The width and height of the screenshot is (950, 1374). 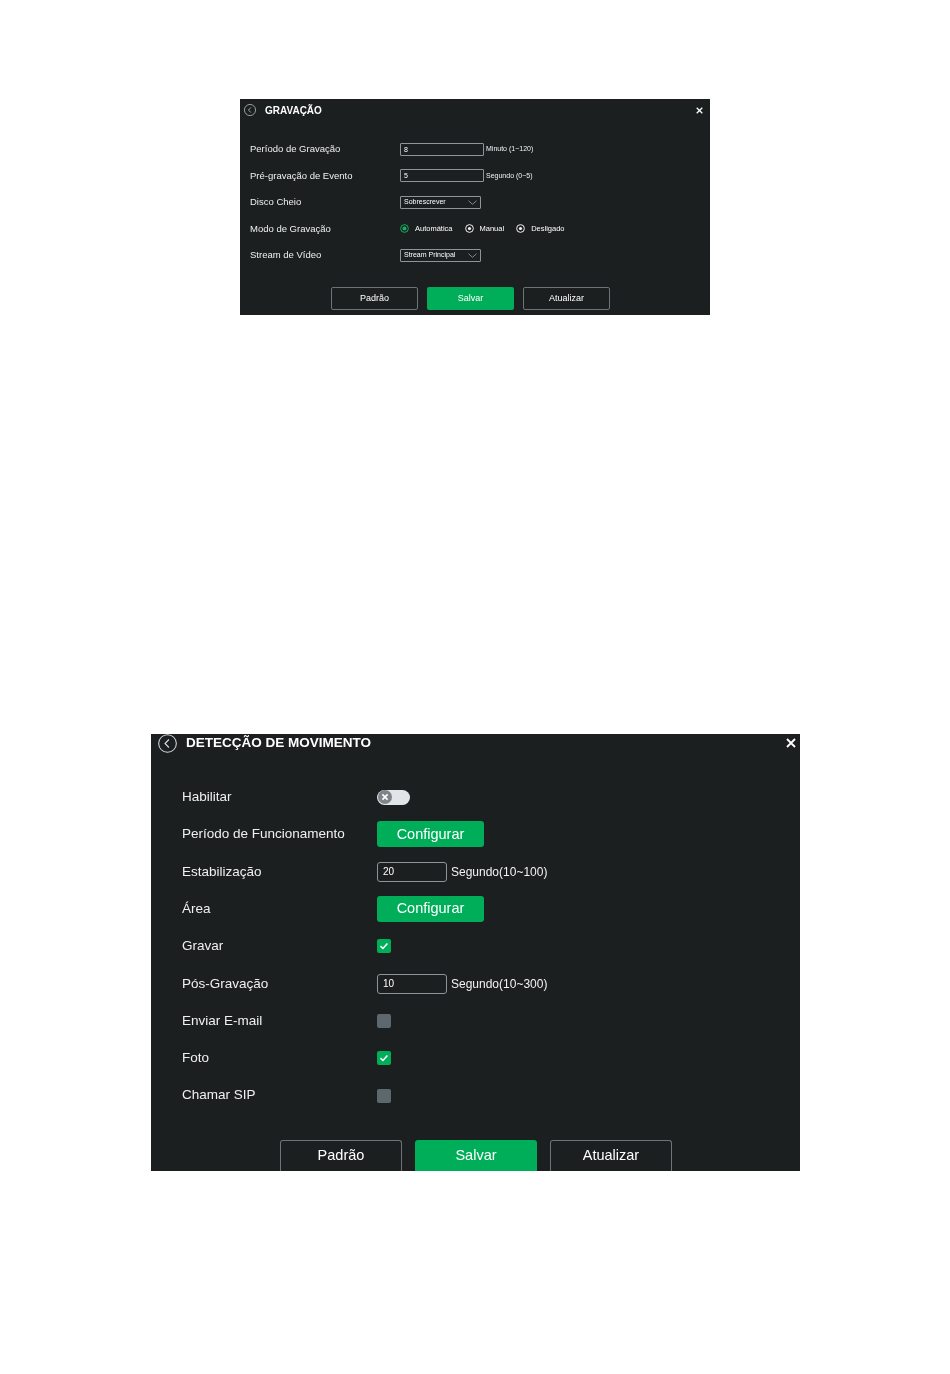 What do you see at coordinates (195, 1058) in the screenshot?
I see `field-label: Foto` at bounding box center [195, 1058].